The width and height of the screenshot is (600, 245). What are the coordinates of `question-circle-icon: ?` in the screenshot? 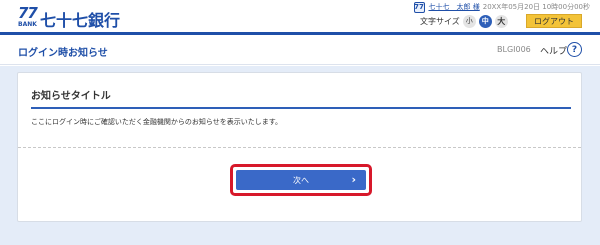 It's located at (574, 49).